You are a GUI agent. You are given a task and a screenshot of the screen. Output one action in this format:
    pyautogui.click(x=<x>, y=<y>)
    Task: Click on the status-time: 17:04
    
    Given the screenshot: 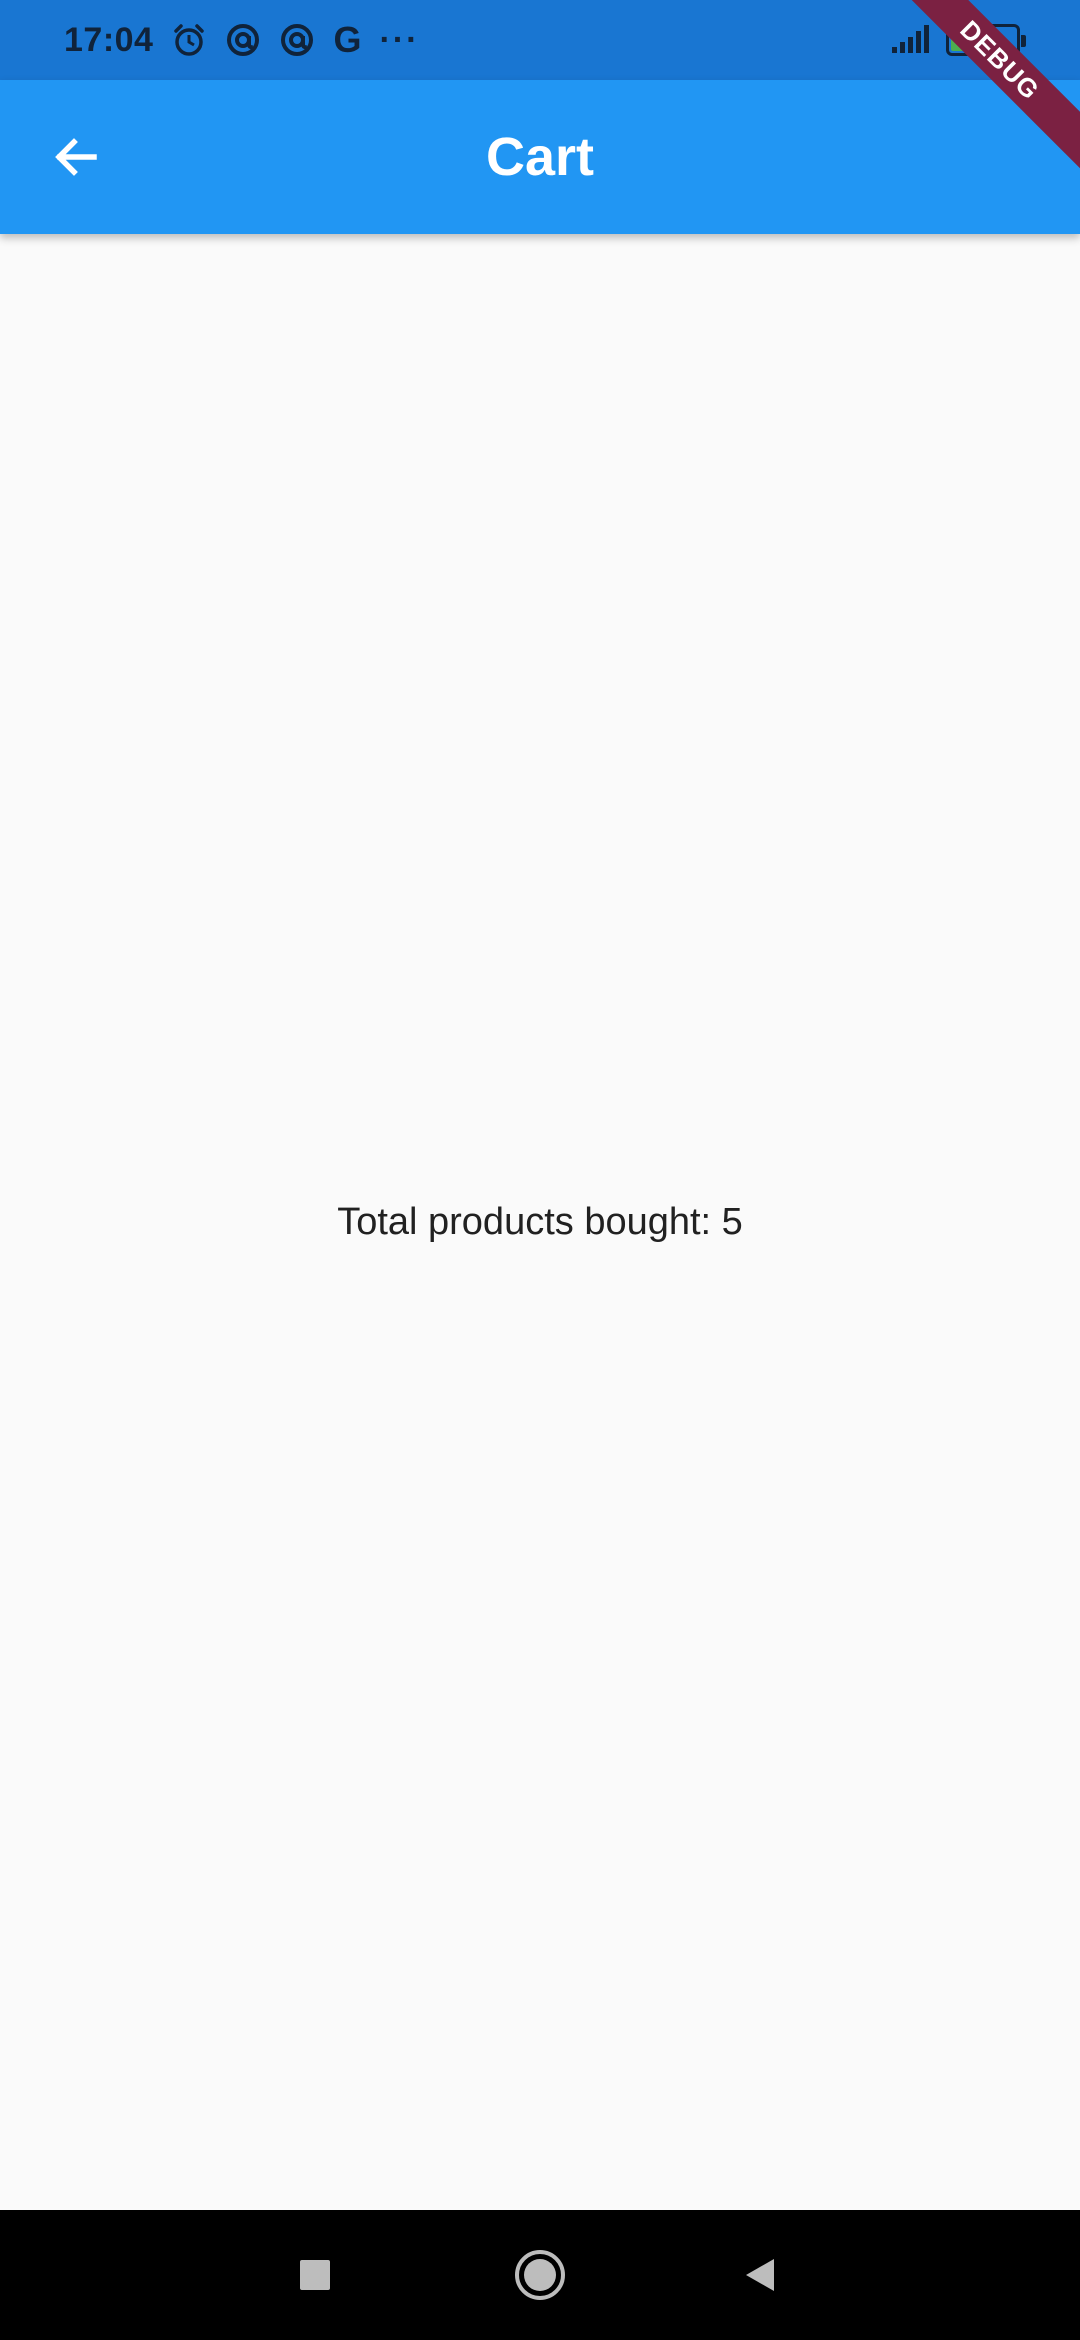 What is the action you would take?
    pyautogui.click(x=109, y=39)
    